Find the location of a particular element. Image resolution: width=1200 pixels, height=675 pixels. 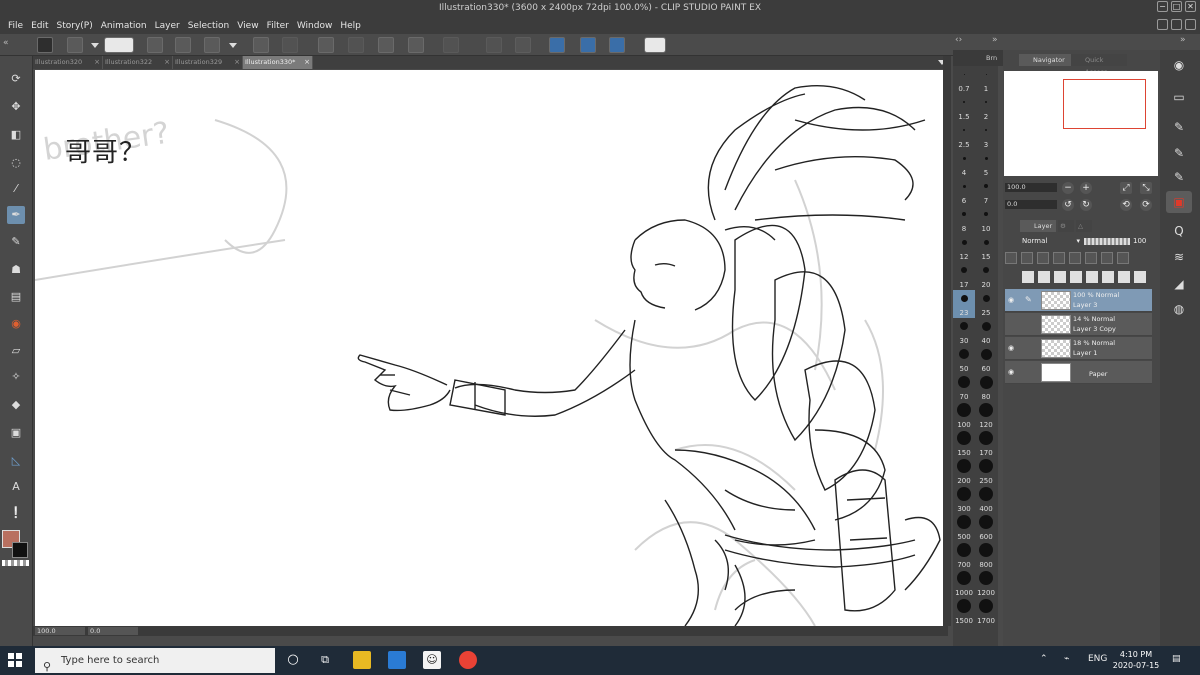

flip-horizontal-icon: ⤢ is located at coordinates (1126, 188).